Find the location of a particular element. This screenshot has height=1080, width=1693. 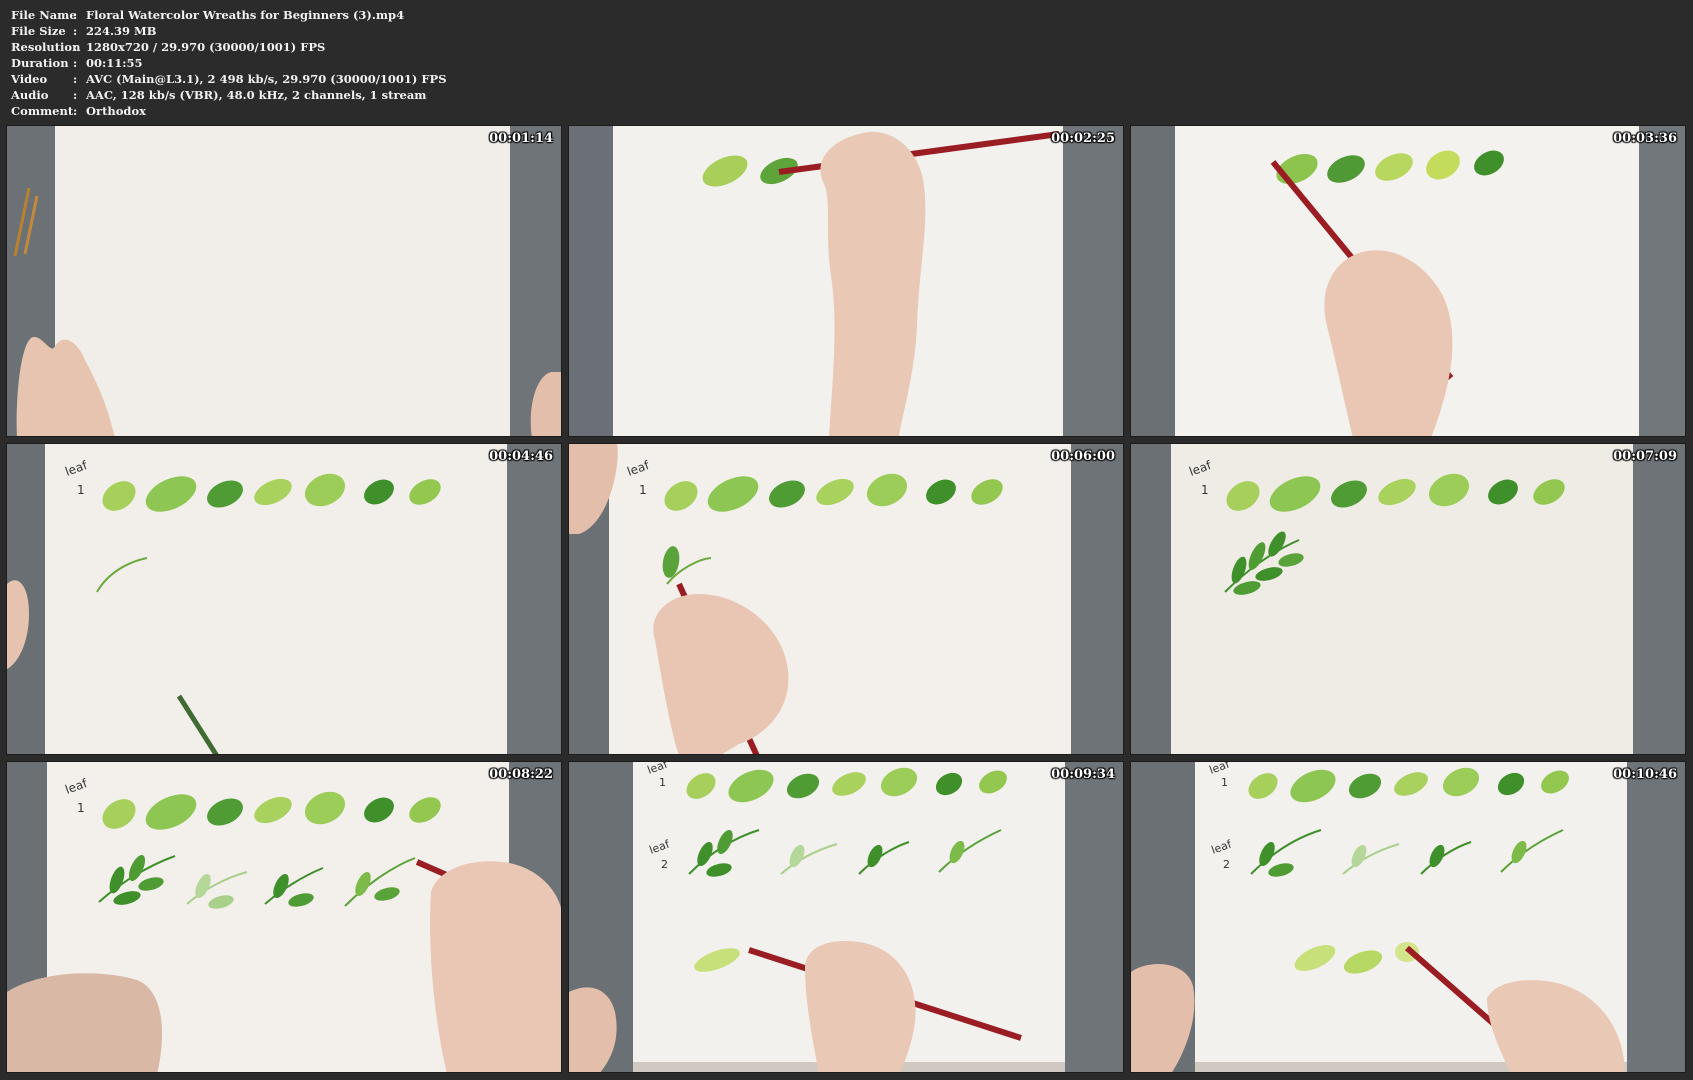

video-thumbnail: 00:01:14 is located at coordinates (284, 281).